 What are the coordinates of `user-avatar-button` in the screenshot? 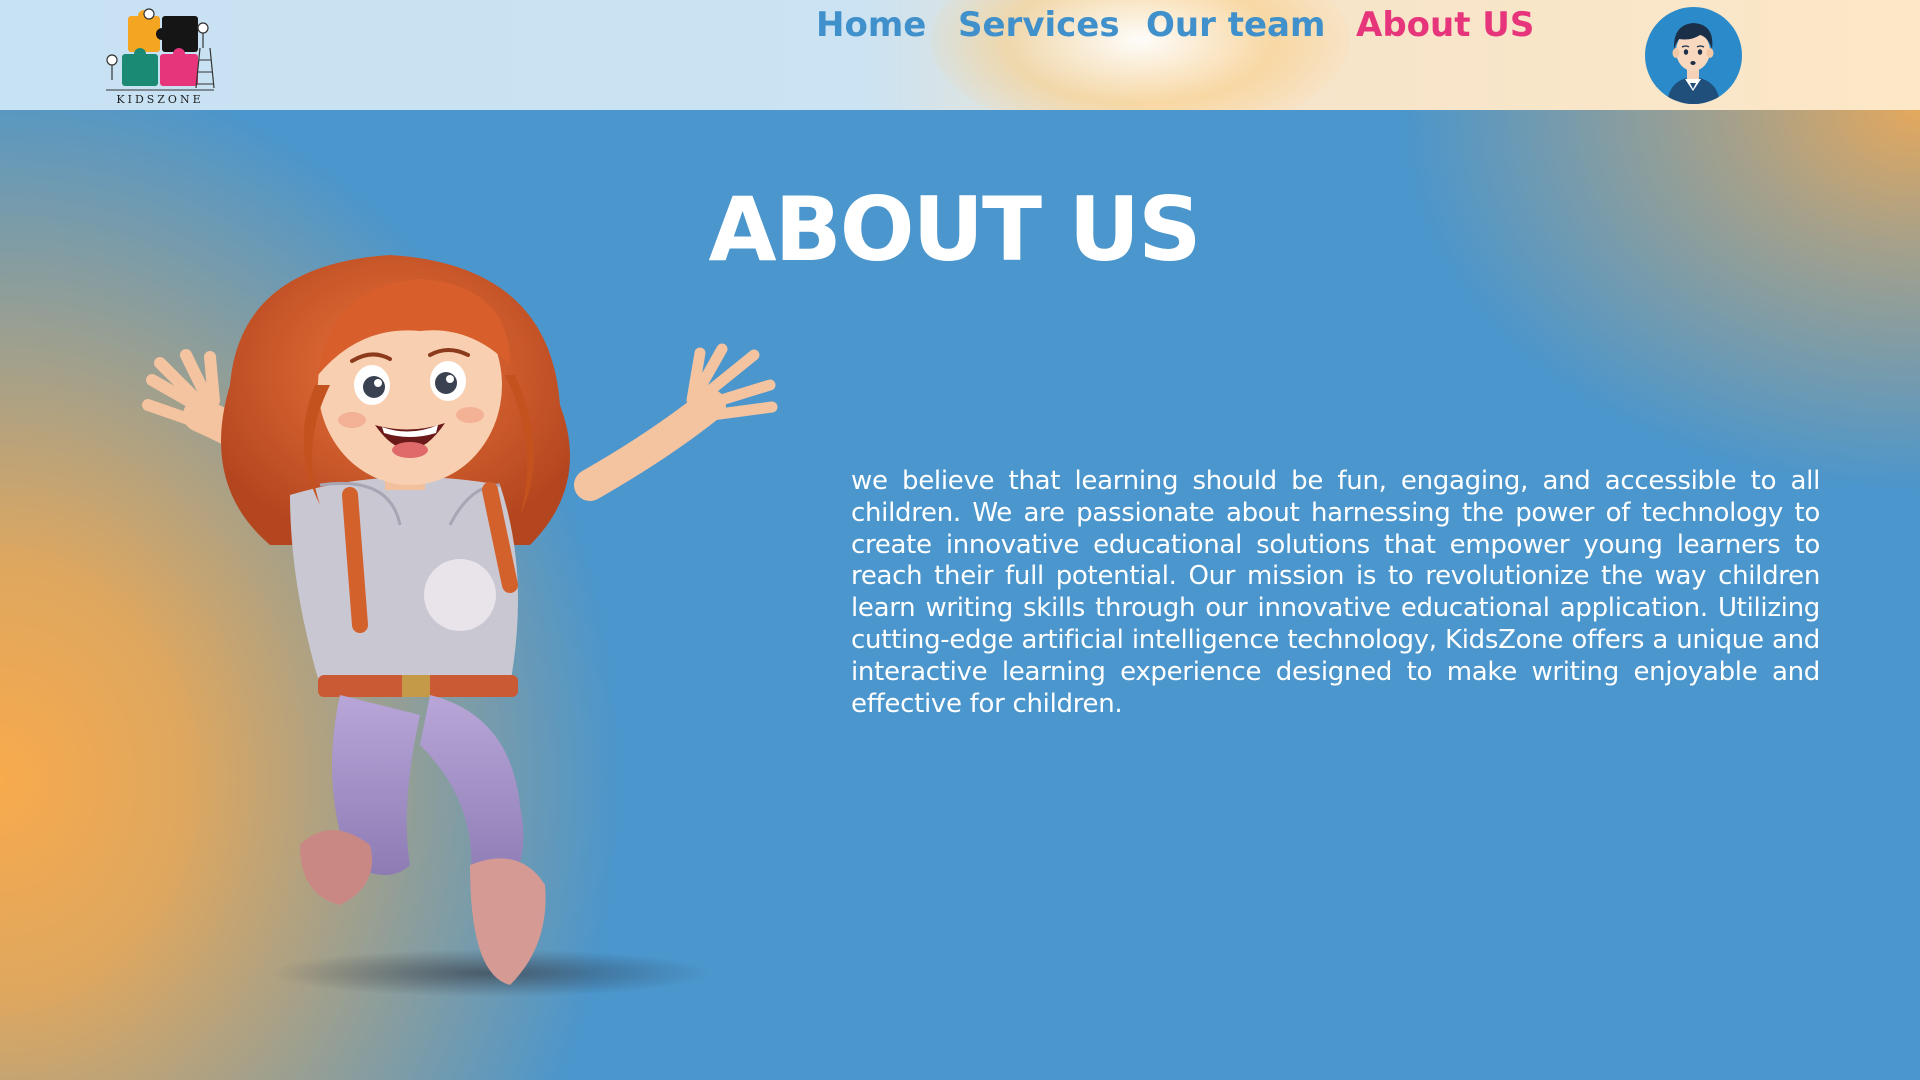 It's located at (1693, 55).